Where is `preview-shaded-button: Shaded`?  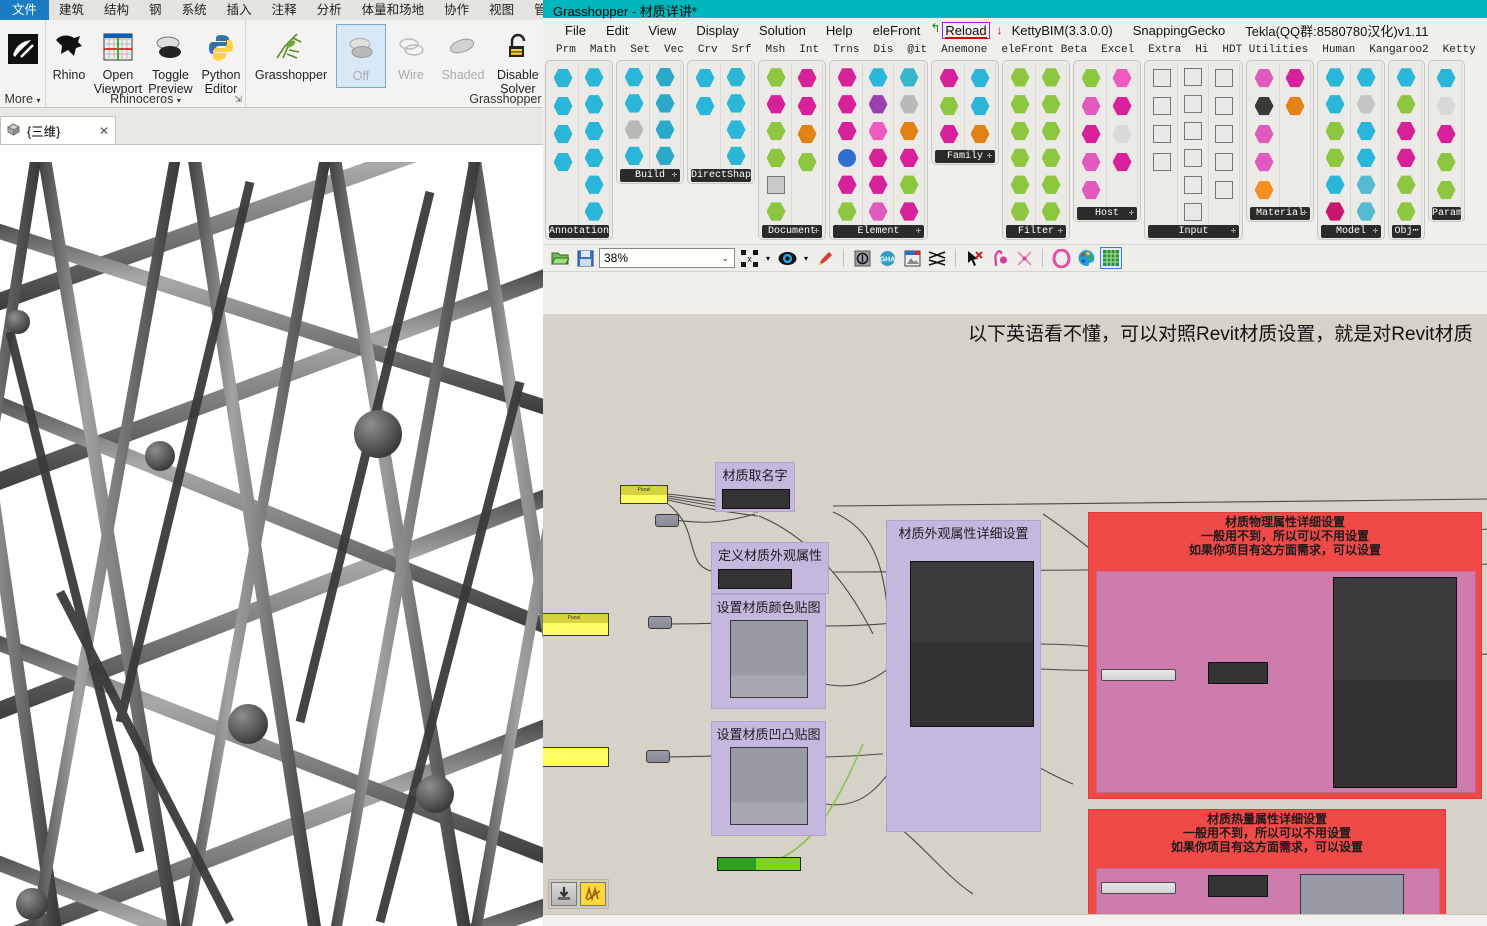 preview-shaded-button: Shaded is located at coordinates (463, 54).